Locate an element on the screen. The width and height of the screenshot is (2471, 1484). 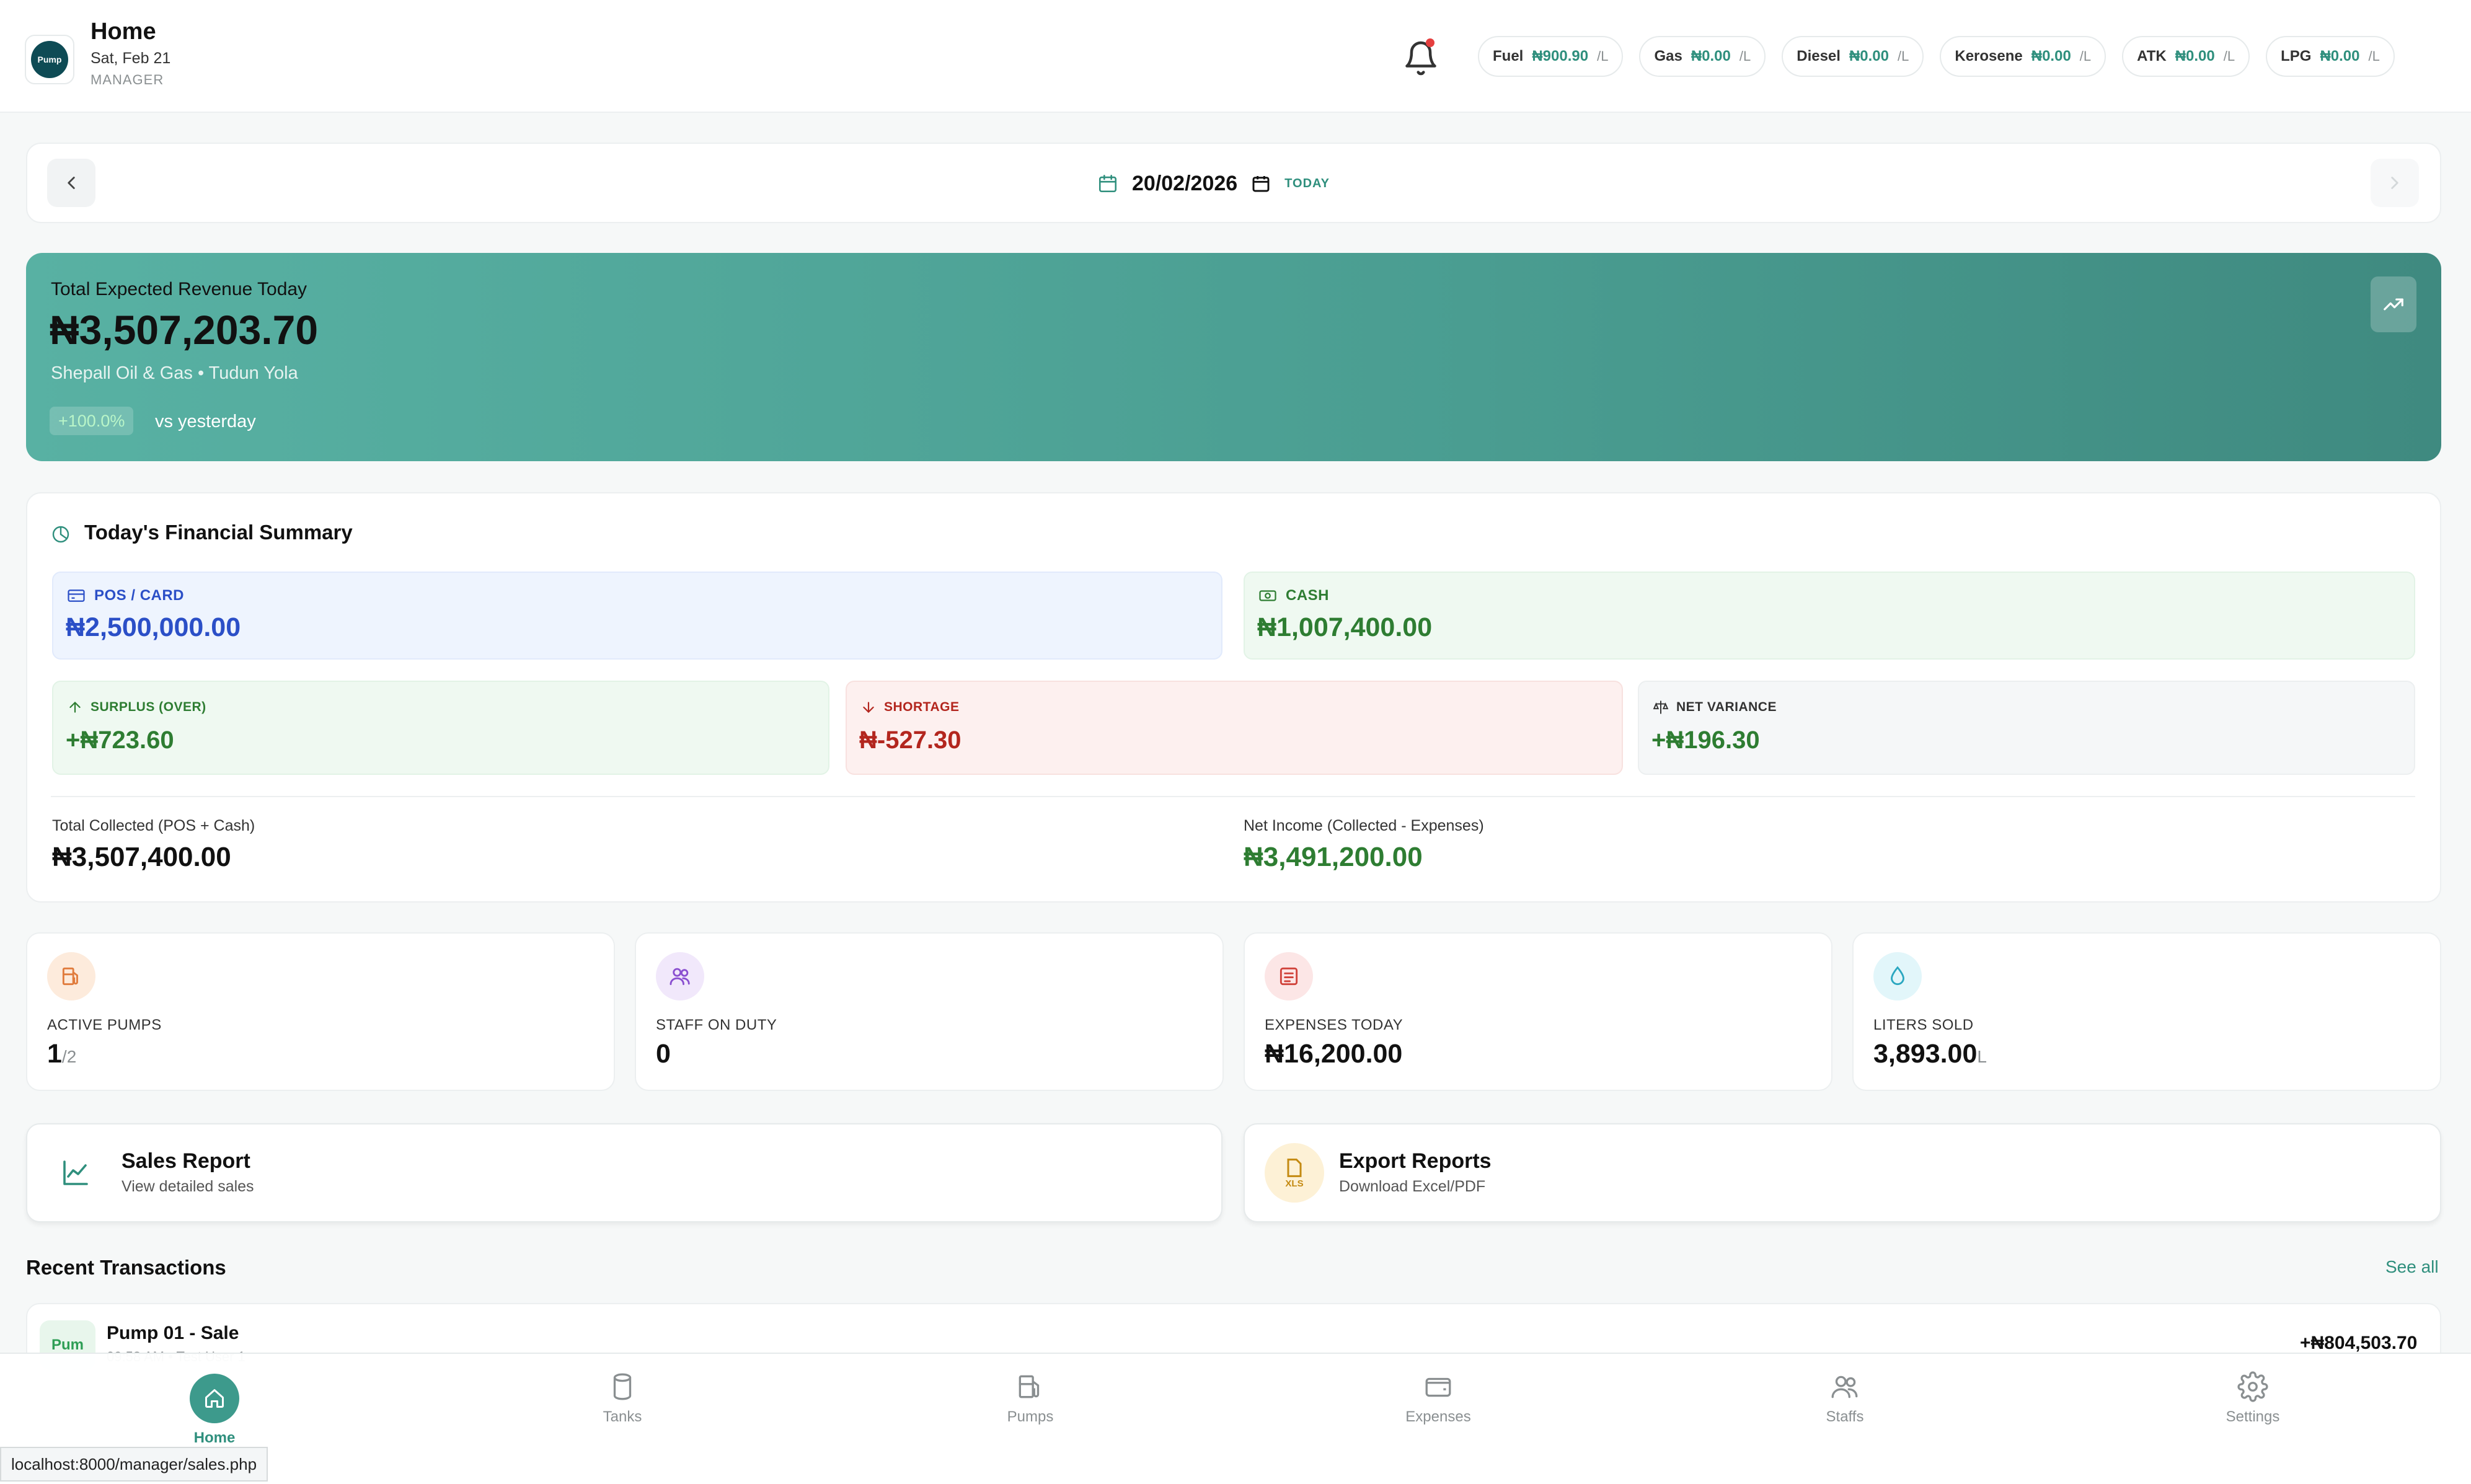
variance-label: NET VARIANCE is located at coordinates (1726, 707).